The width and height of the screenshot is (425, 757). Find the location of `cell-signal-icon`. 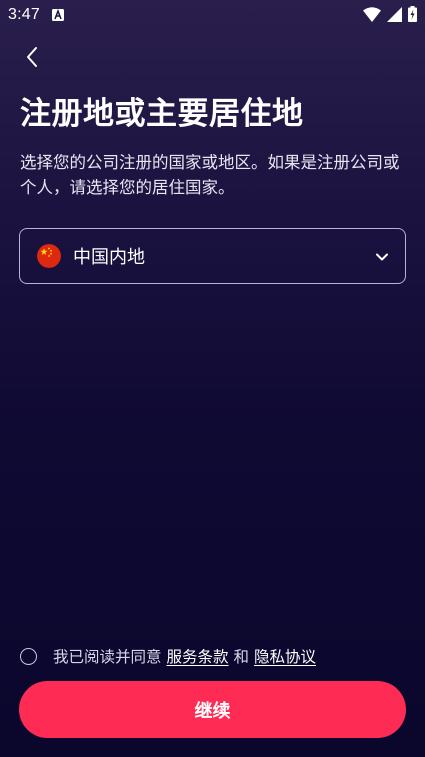

cell-signal-icon is located at coordinates (394, 16).